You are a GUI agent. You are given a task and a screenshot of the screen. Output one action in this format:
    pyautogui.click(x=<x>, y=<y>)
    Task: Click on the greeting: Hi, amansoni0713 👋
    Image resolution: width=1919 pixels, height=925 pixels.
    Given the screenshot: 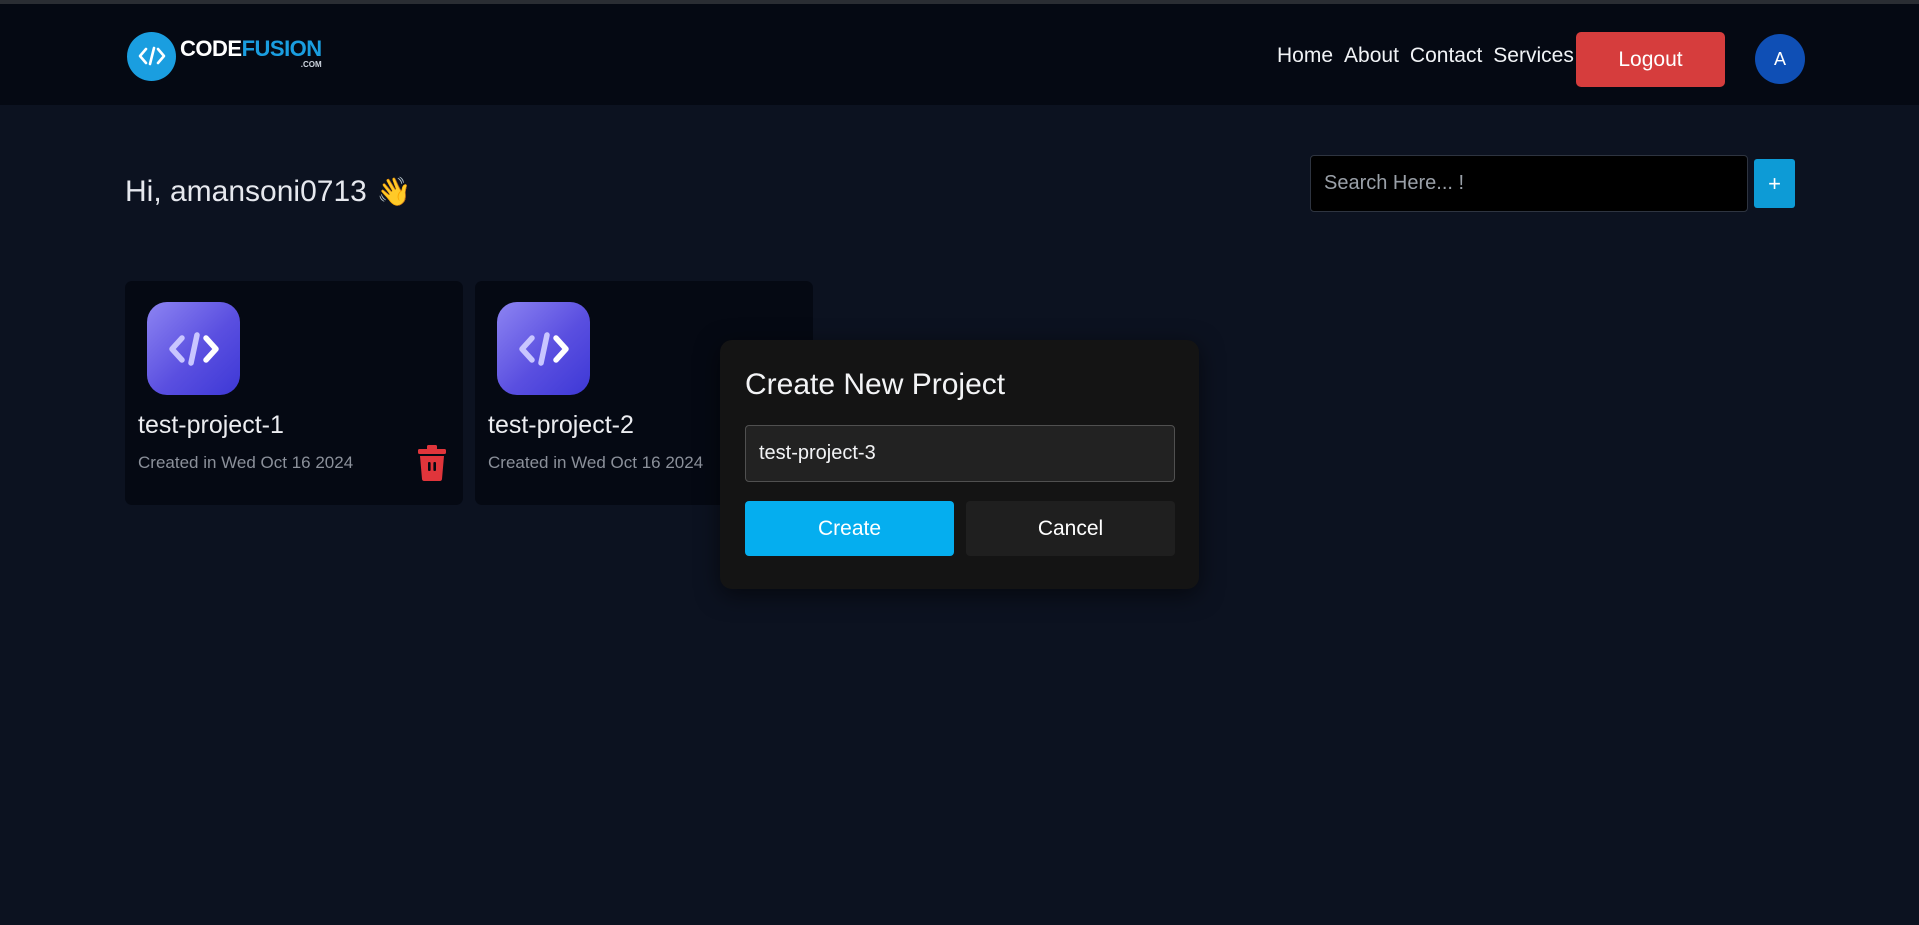 What is the action you would take?
    pyautogui.click(x=268, y=192)
    